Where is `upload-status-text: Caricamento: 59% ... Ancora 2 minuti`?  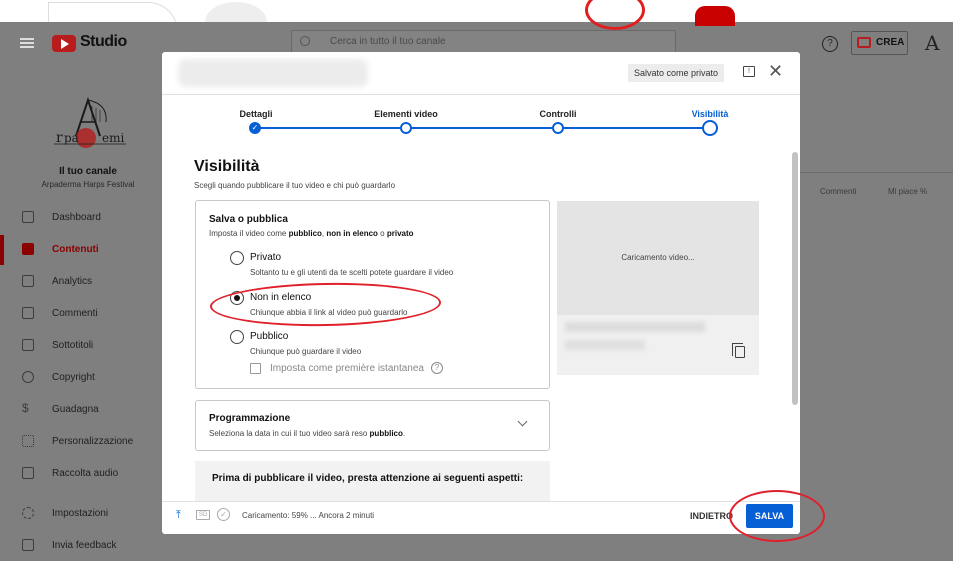 upload-status-text: Caricamento: 59% ... Ancora 2 minuti is located at coordinates (308, 515).